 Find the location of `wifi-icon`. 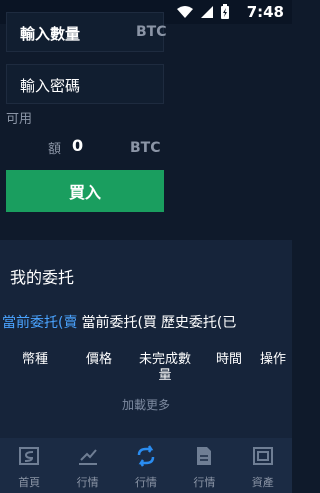

wifi-icon is located at coordinates (185, 12).